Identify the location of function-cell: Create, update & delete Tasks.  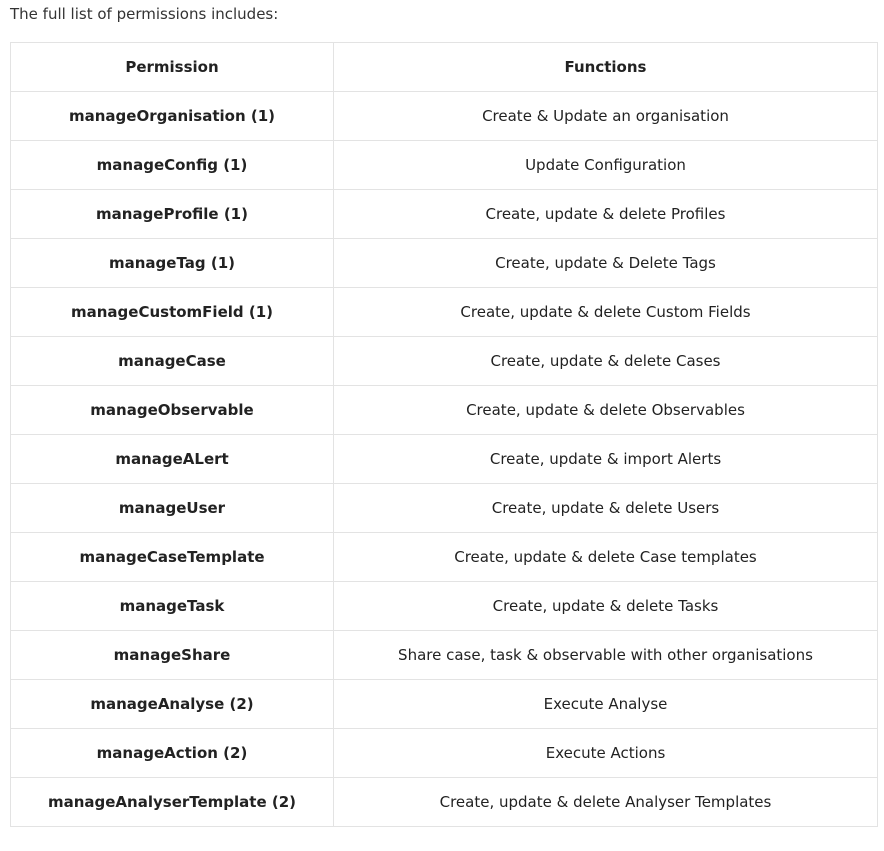
(605, 606).